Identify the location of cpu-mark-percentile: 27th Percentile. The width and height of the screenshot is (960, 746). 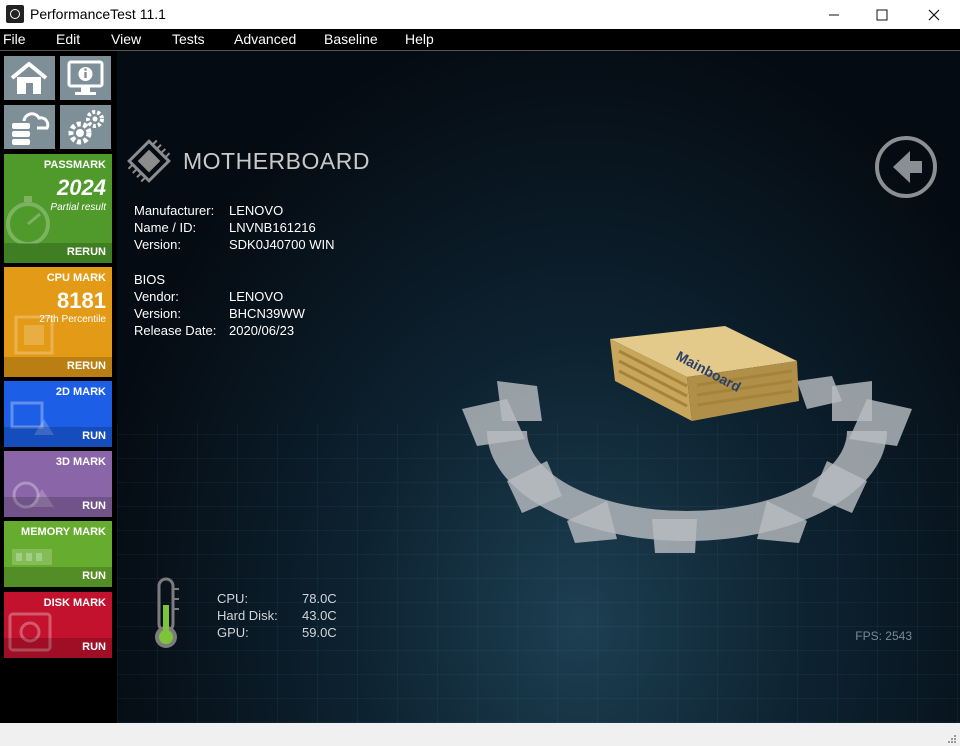
(72, 319).